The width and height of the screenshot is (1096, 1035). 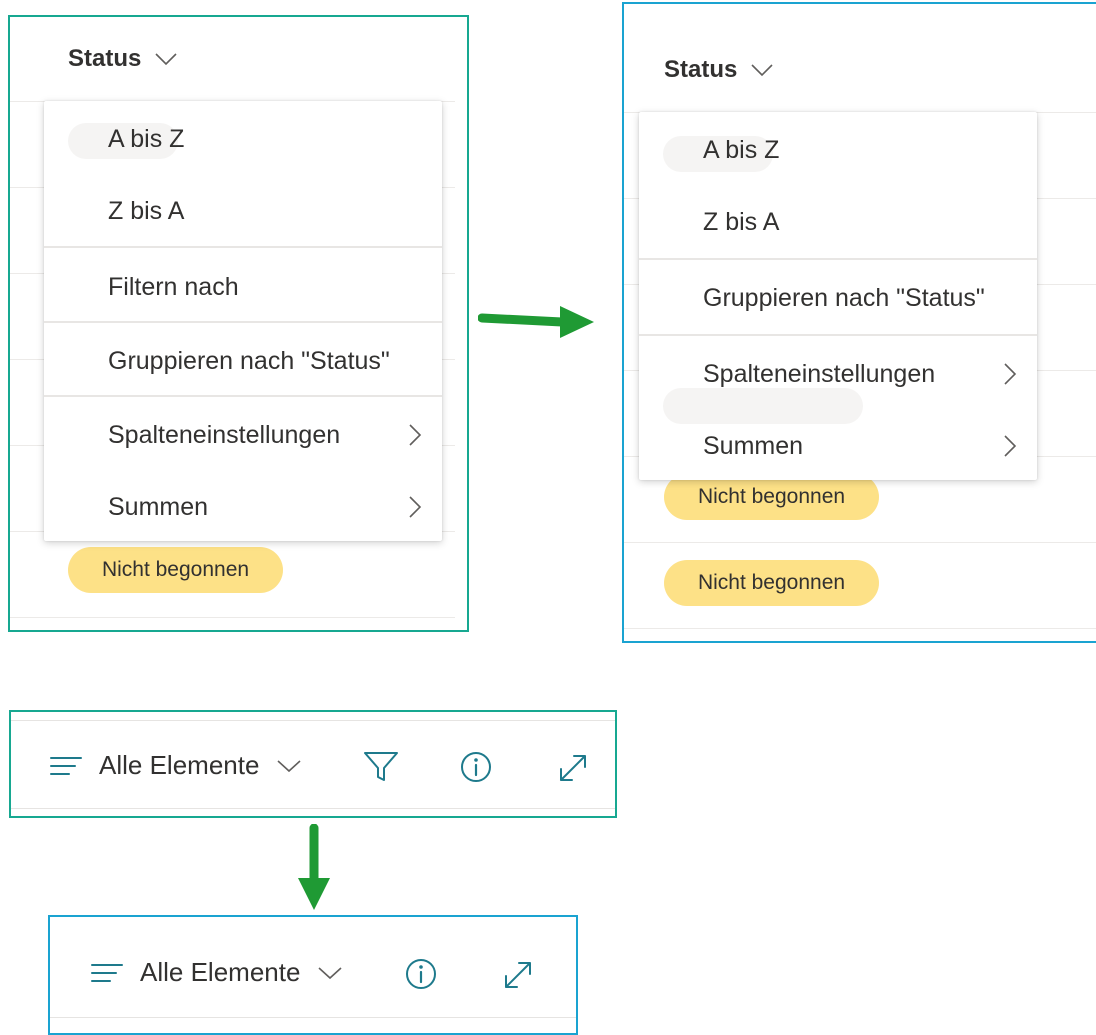 I want to click on menu-item-label: Filtern nach, so click(x=173, y=286).